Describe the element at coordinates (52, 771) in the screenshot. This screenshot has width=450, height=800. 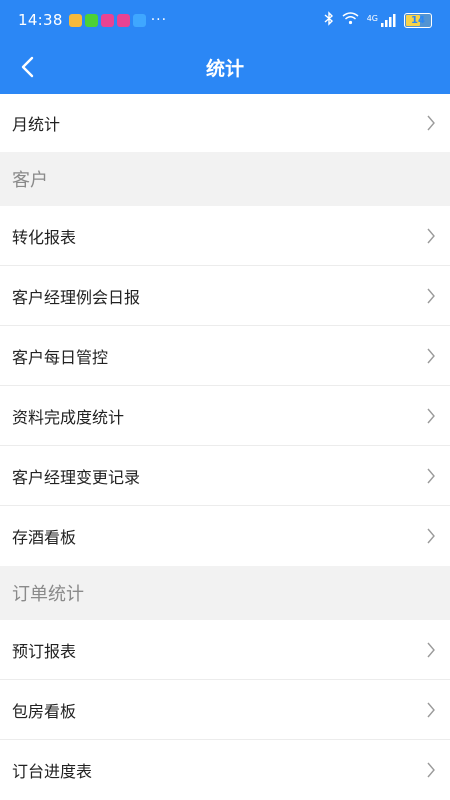
I see `menu-item-label: 订台进度表` at that location.